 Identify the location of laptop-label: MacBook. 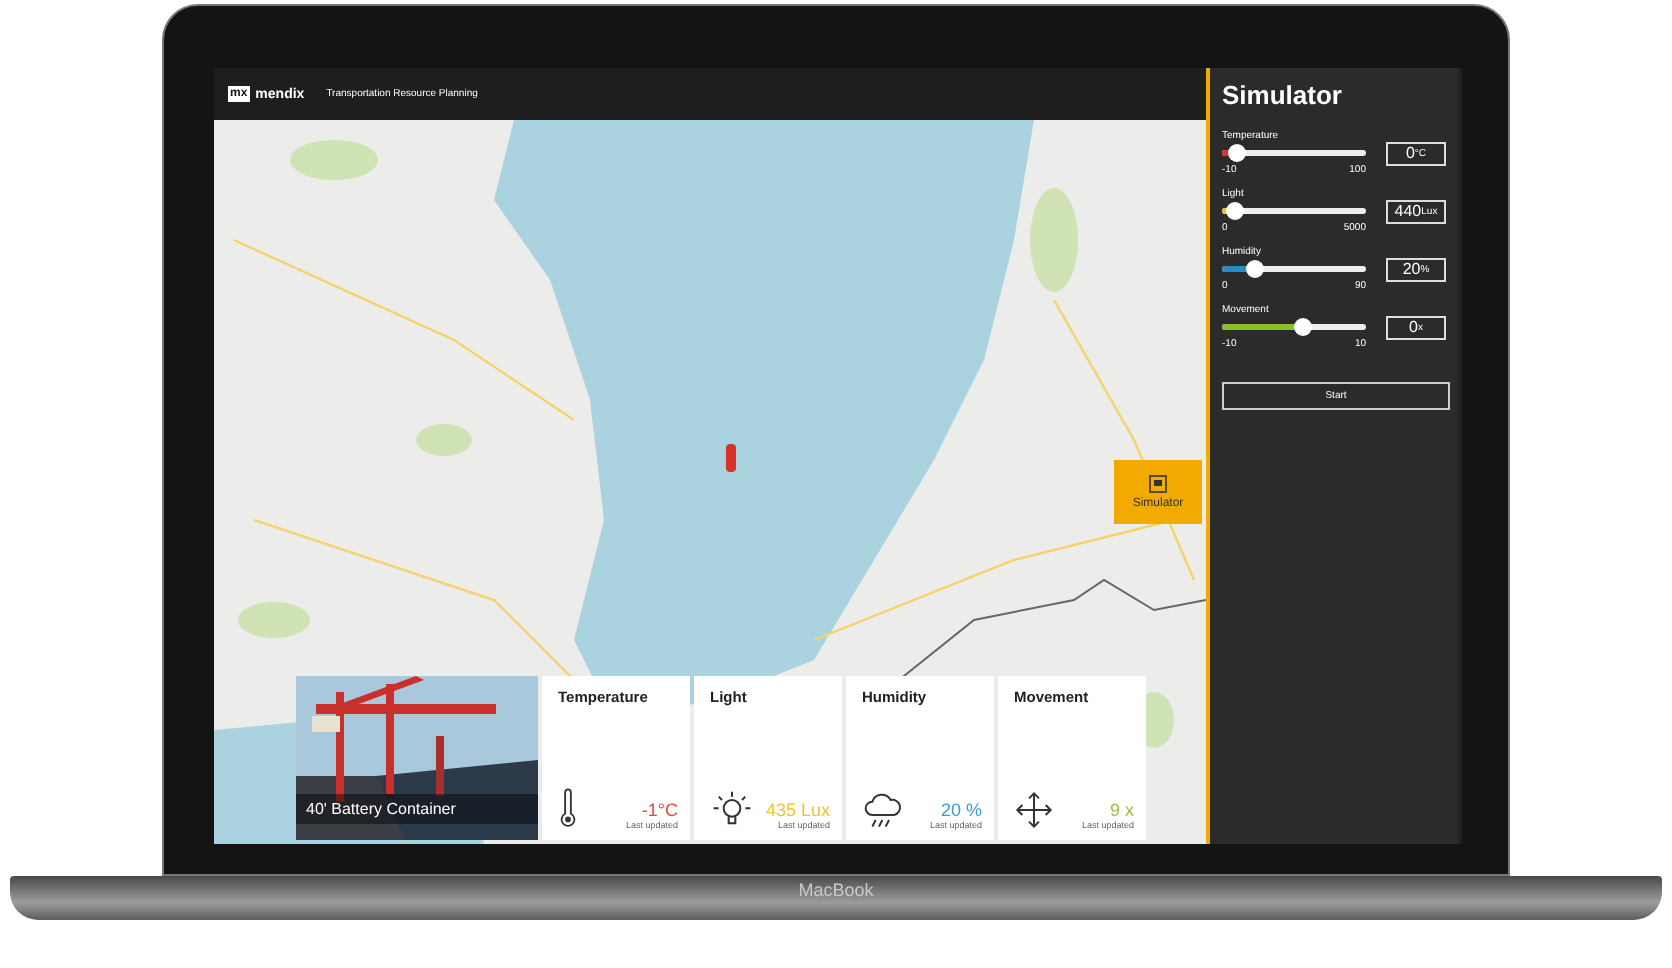
(836, 892).